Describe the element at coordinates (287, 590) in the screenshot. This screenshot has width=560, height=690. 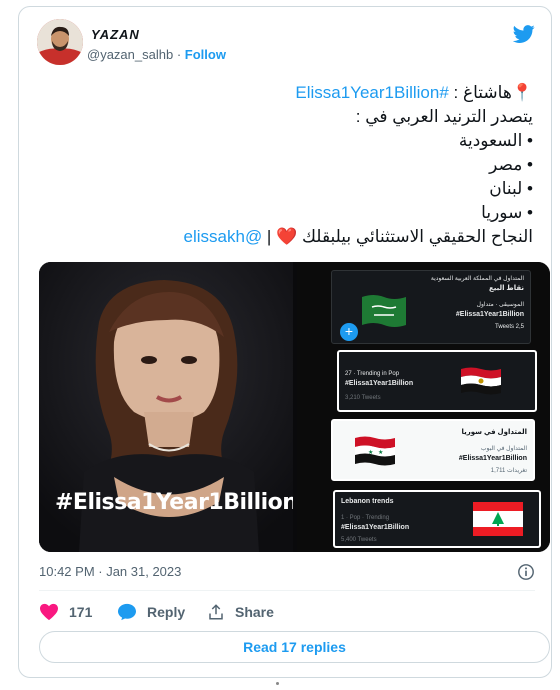
I see `divider` at that location.